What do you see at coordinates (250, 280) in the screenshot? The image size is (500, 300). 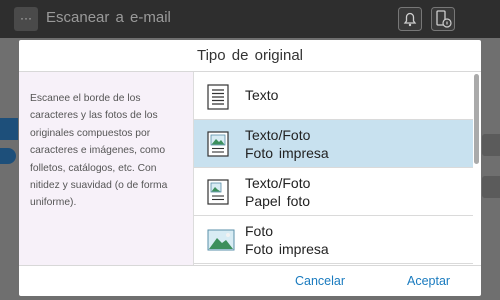 I see `dialog-footer: Cancelar Aceptar` at bounding box center [250, 280].